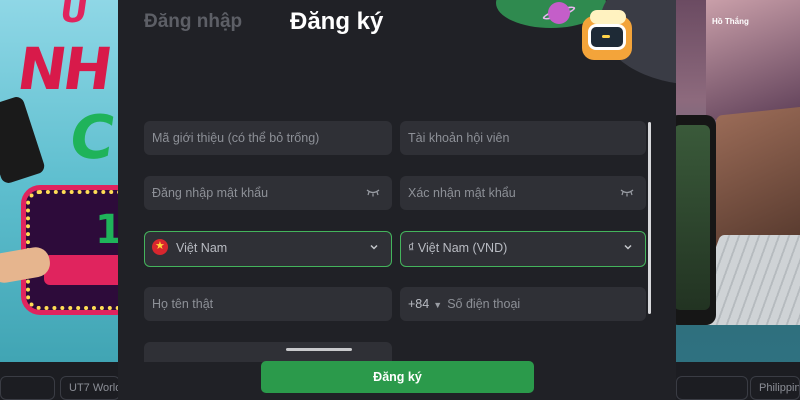  Describe the element at coordinates (193, 21) in the screenshot. I see `tab-login: Đăng nhập` at that location.